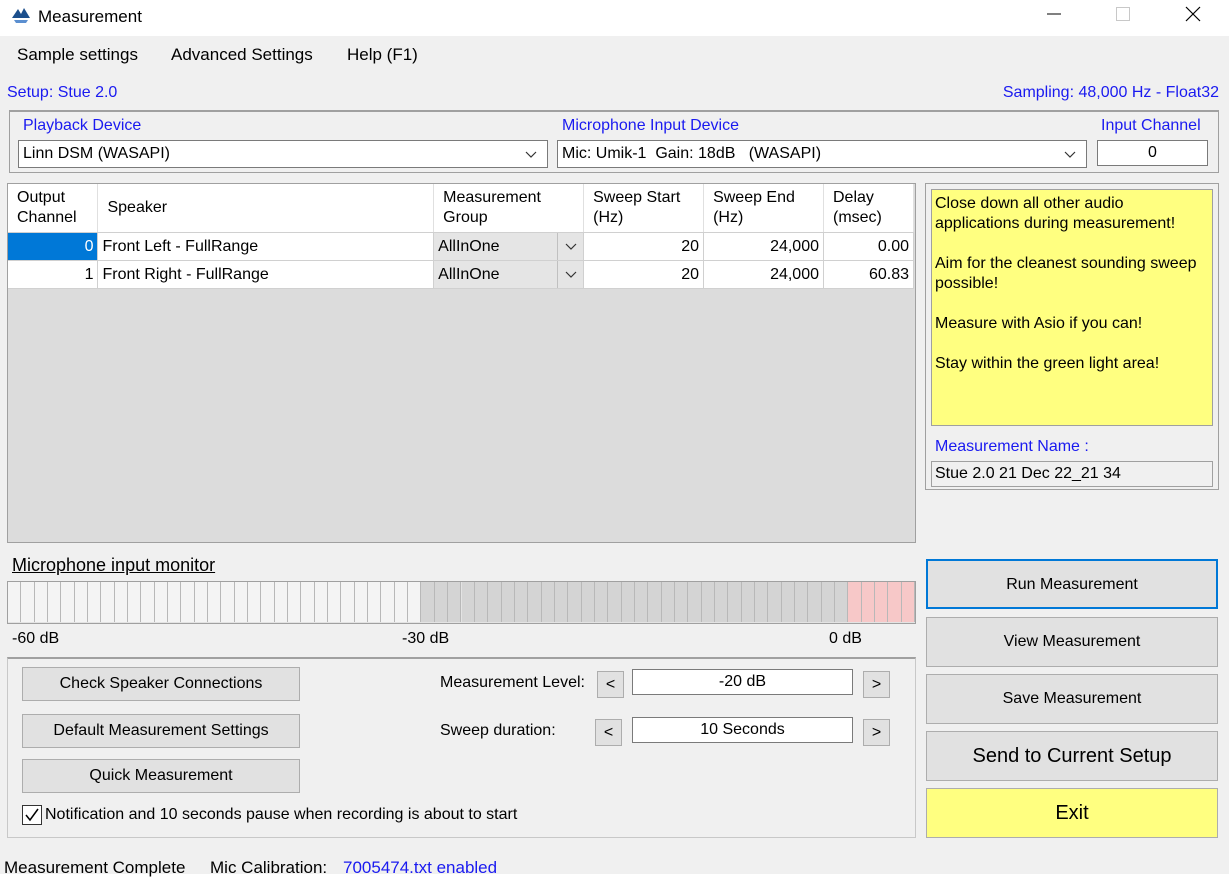 This screenshot has height=878, width=1229. What do you see at coordinates (53, 246) in the screenshot?
I see `cell-channel: 0` at bounding box center [53, 246].